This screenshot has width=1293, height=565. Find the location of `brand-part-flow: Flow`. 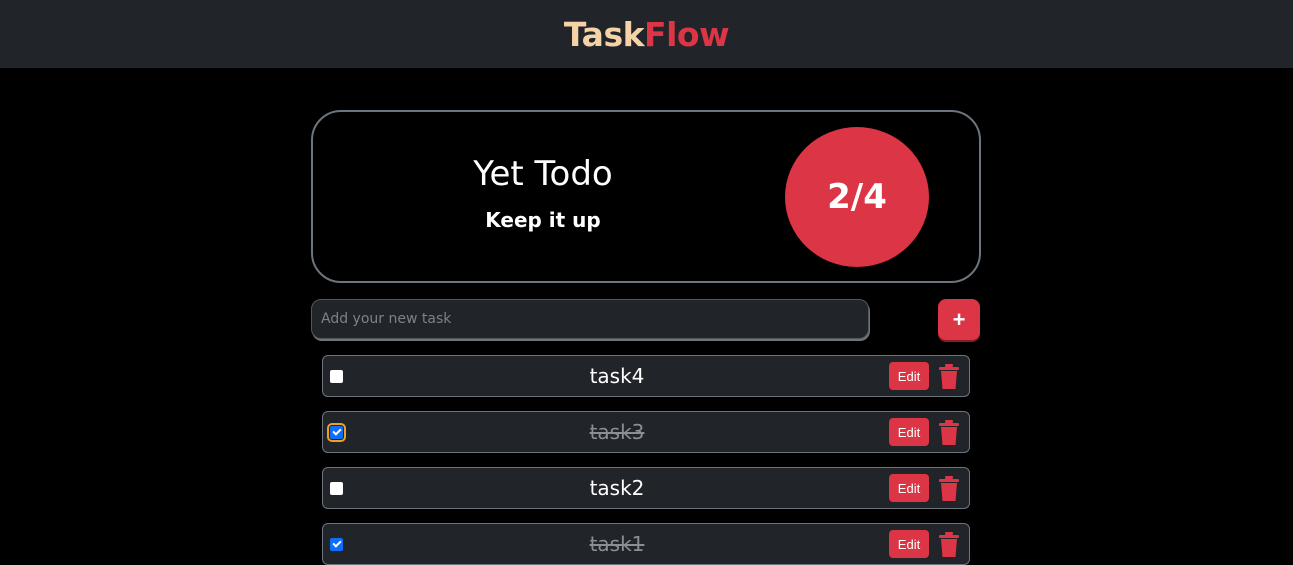

brand-part-flow: Flow is located at coordinates (687, 34).